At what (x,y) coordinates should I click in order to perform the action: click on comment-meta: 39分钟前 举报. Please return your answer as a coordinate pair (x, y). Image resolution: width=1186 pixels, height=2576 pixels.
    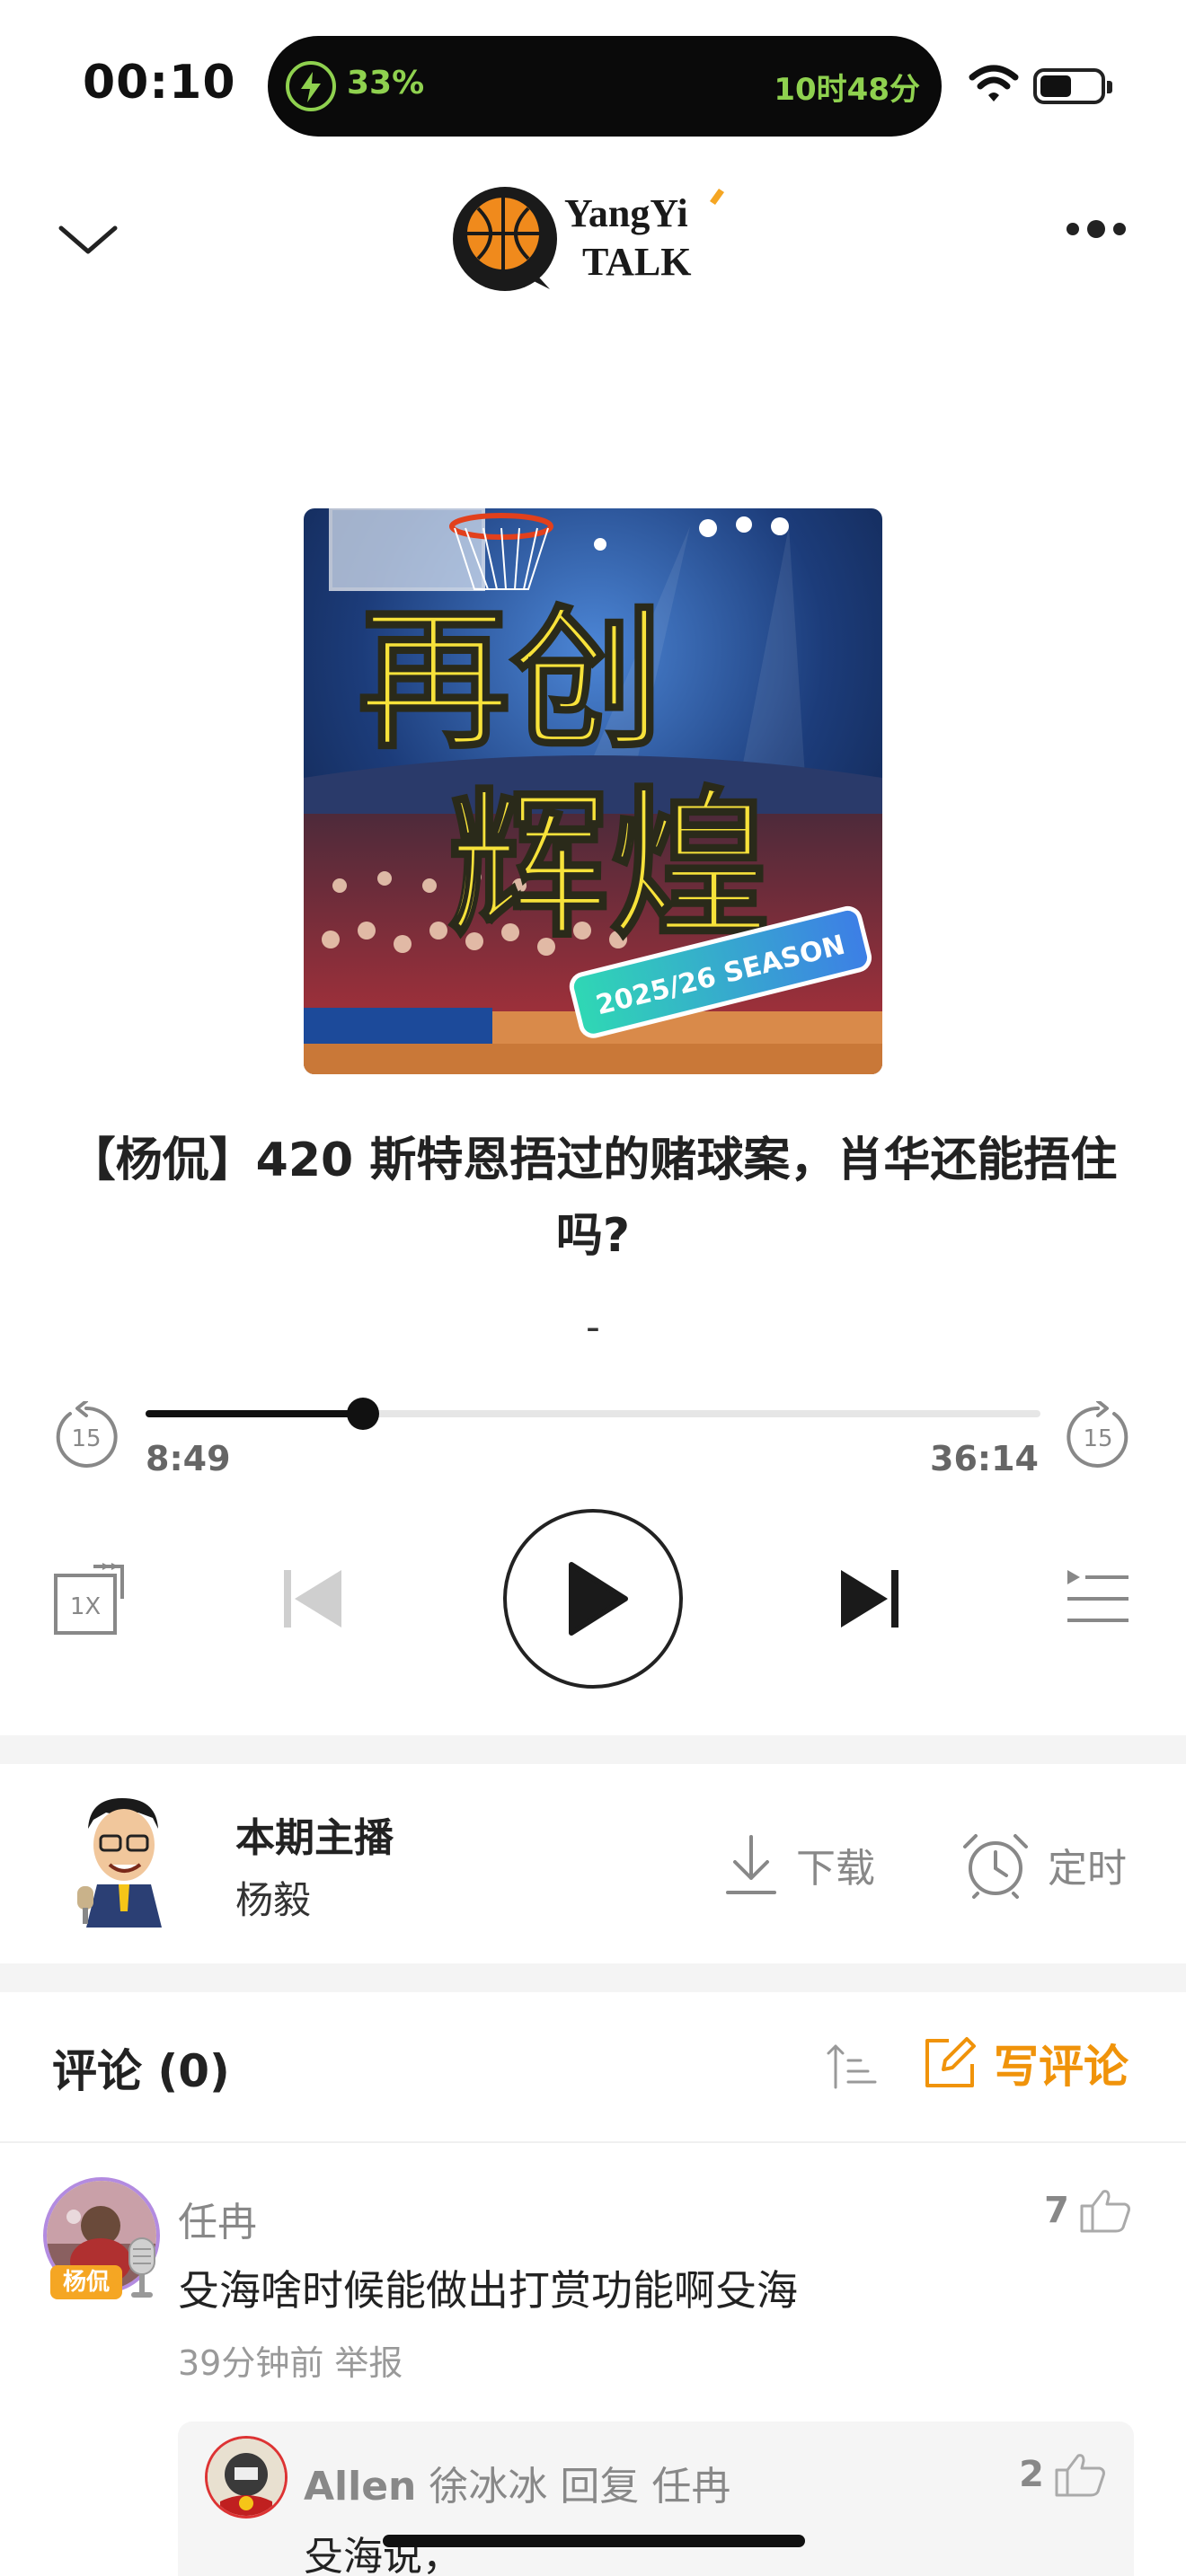
    Looking at the image, I should click on (290, 2360).